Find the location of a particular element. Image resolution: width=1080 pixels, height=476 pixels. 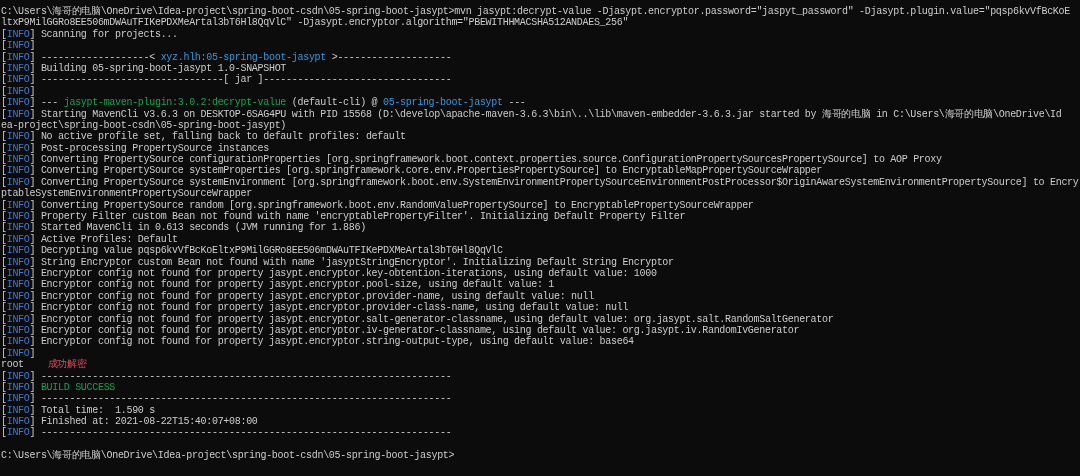

log-text: Encryptor config not found for property jasypt.encryptor.pool-size, using default value: 1 is located at coordinates (297, 285).